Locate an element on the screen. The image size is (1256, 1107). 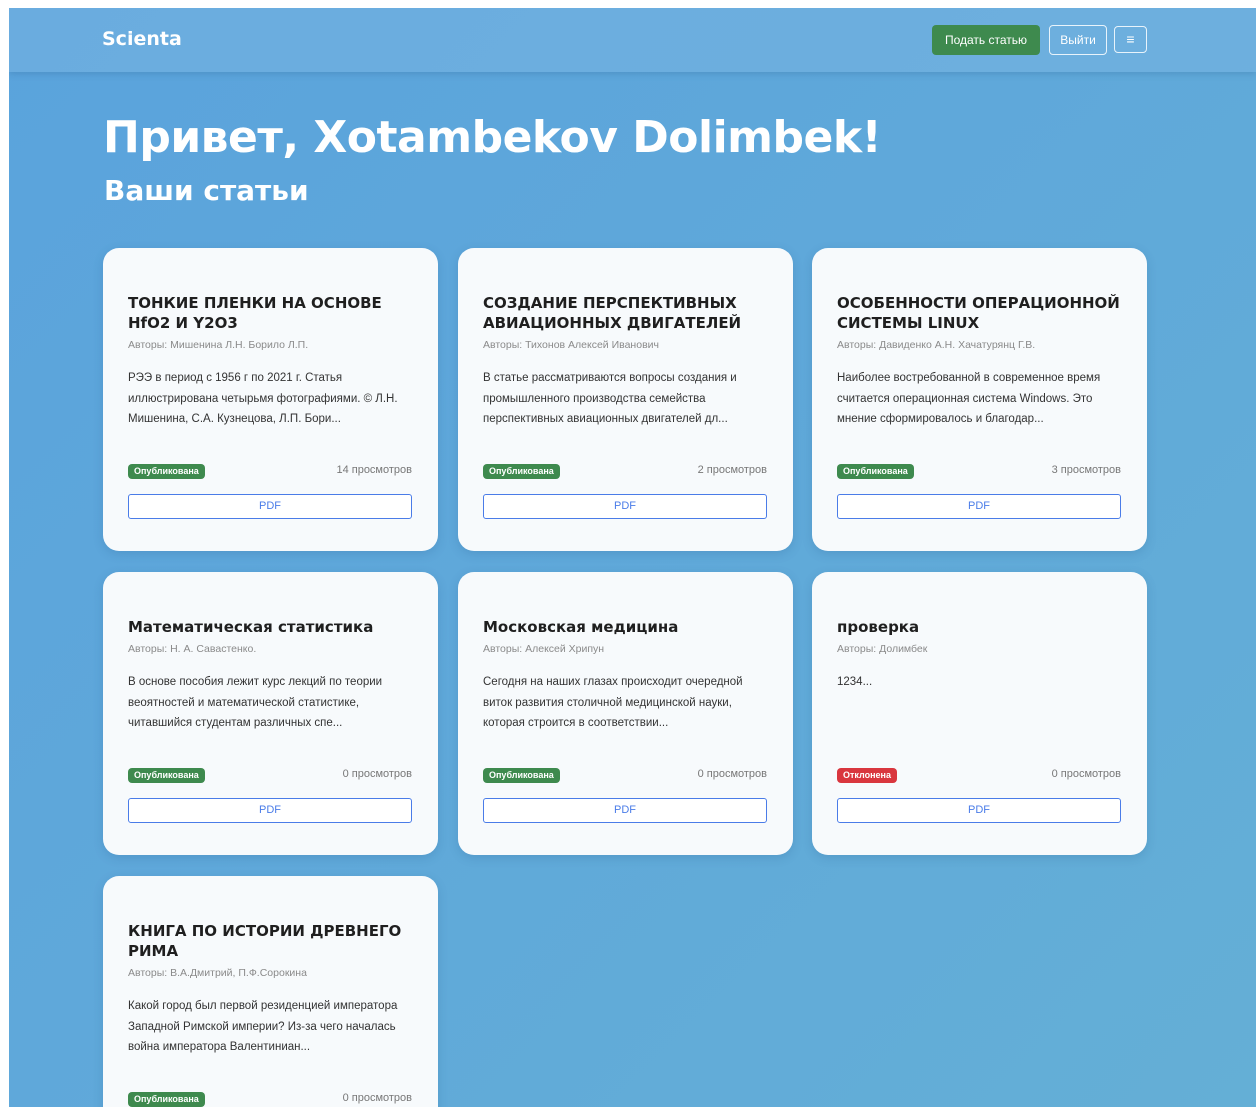
status-badge: Отклонена is located at coordinates (867, 775).